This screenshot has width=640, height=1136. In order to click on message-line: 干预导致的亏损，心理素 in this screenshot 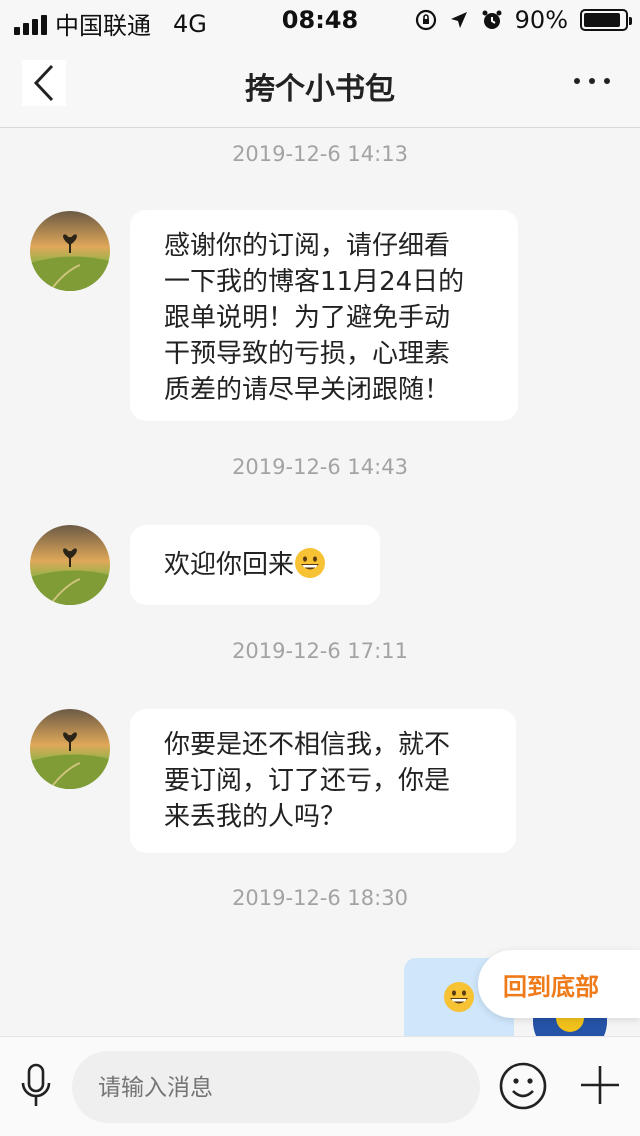, I will do `click(307, 354)`.